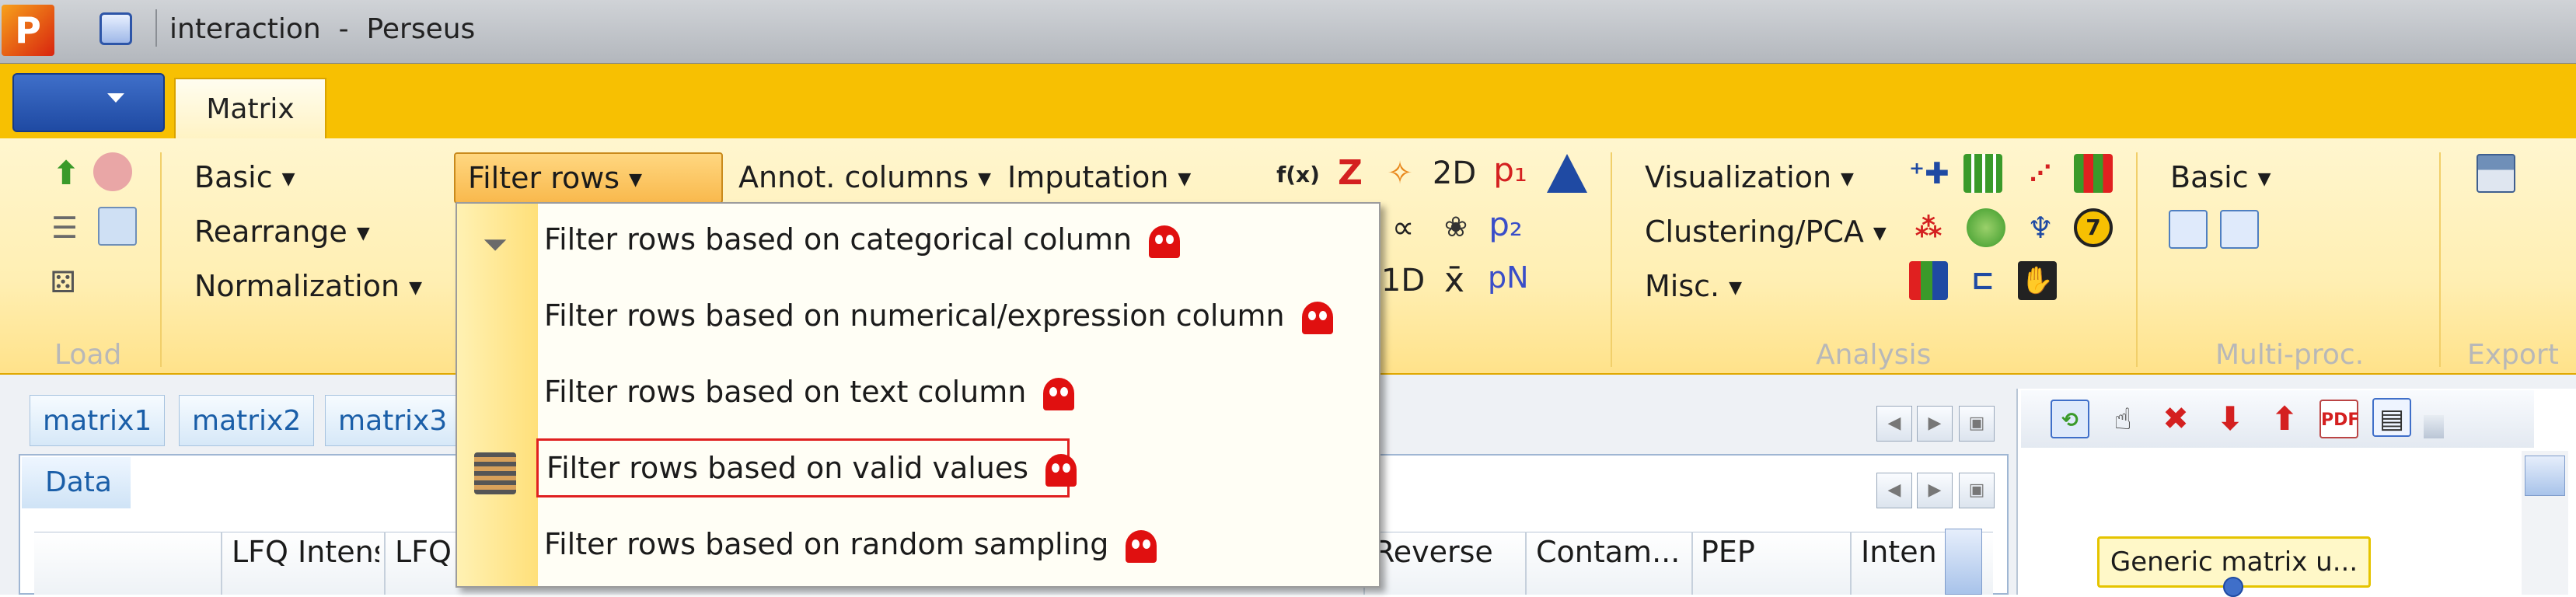  Describe the element at coordinates (2392, 417) in the screenshot. I see `document-icon: ▤` at that location.